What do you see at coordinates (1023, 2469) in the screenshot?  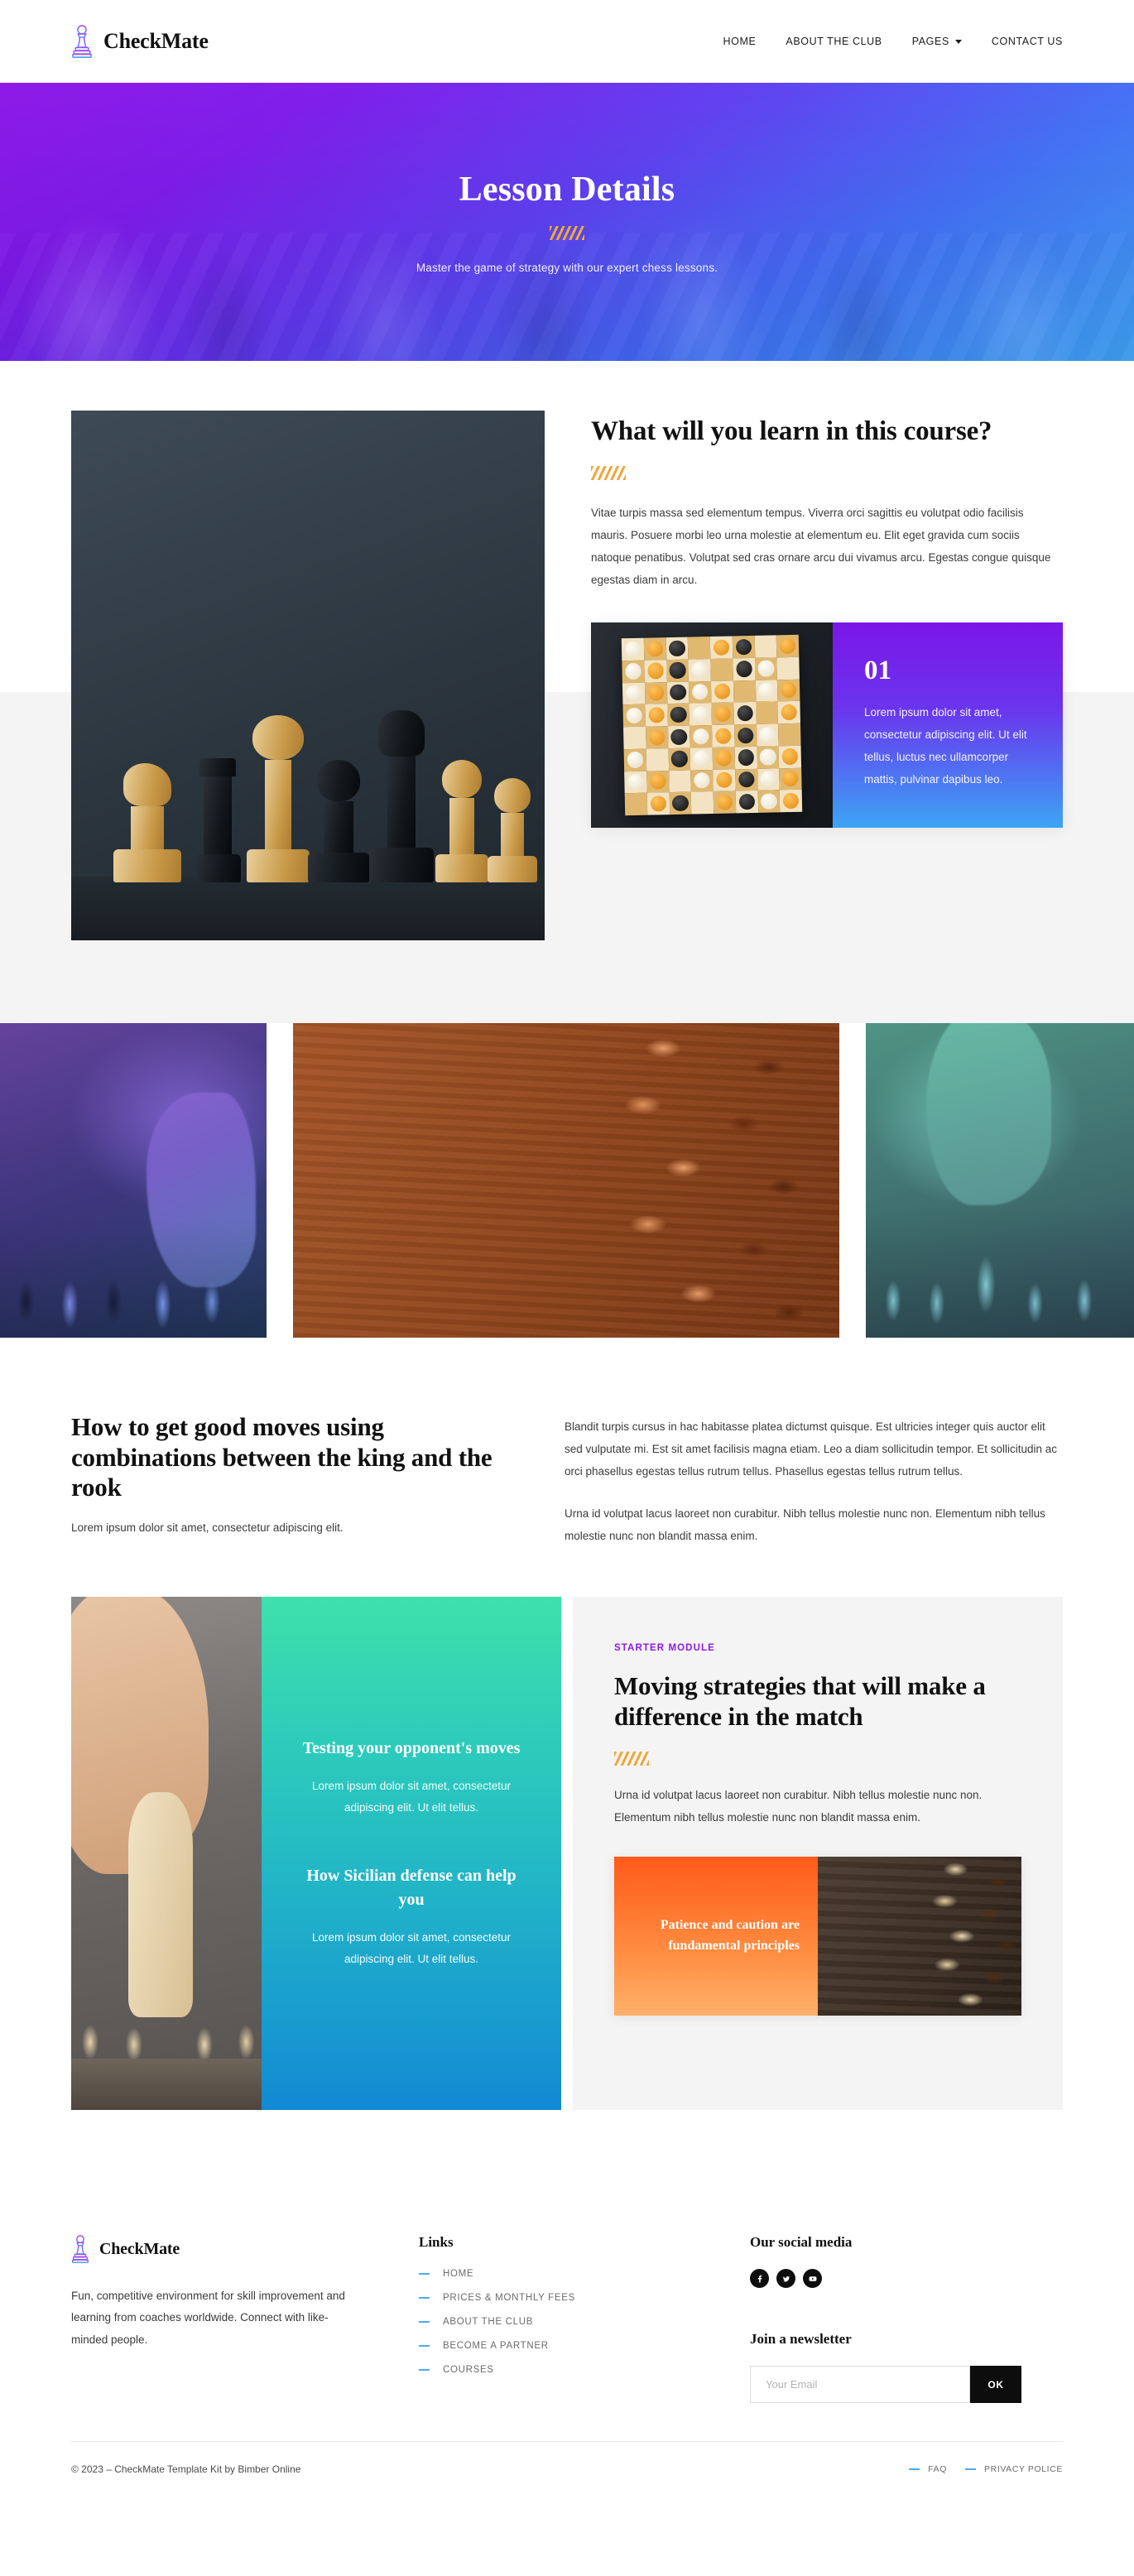 I see `footer-bottom-link-label: PRIVACY POLICE` at bounding box center [1023, 2469].